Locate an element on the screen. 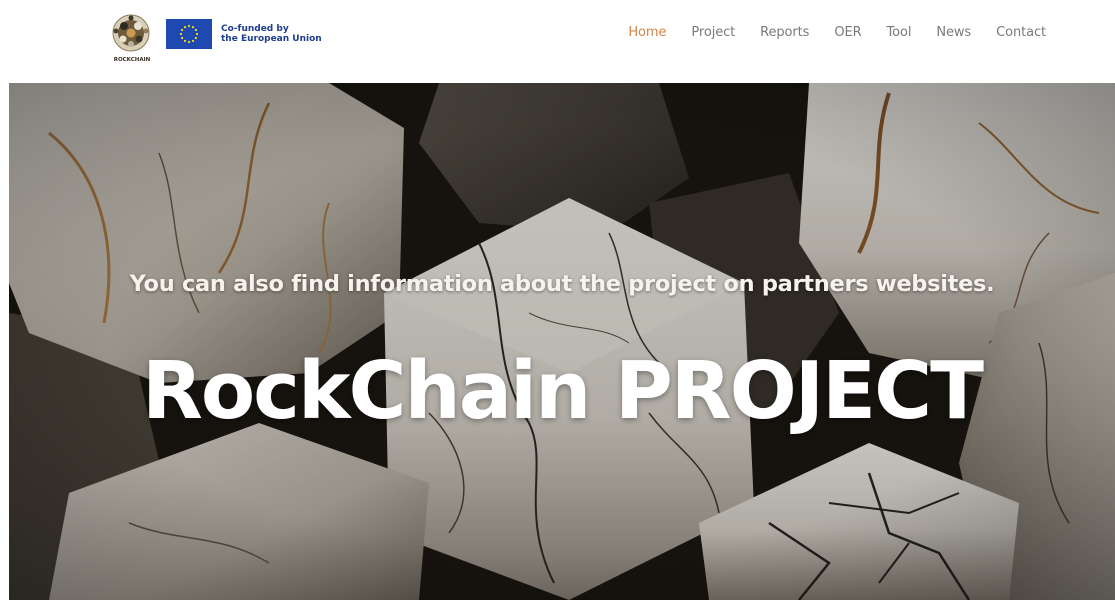 The height and width of the screenshot is (600, 1115). nav-item-tool: Tool is located at coordinates (899, 32).